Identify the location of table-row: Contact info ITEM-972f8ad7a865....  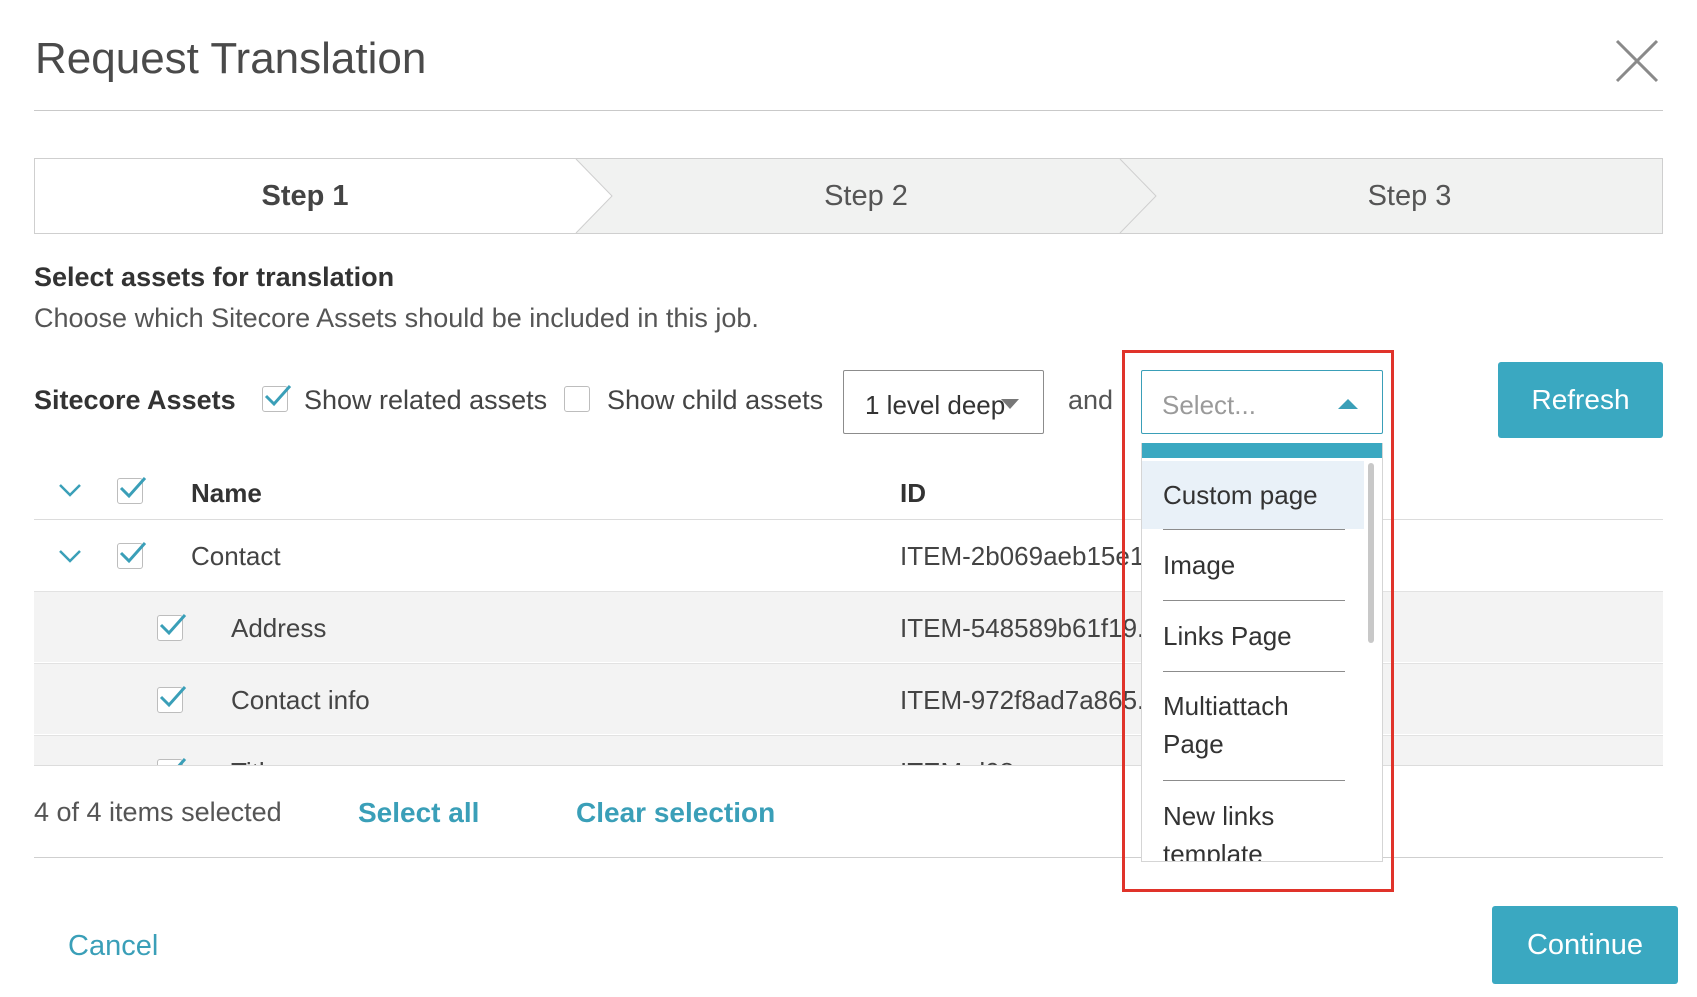
(848, 698).